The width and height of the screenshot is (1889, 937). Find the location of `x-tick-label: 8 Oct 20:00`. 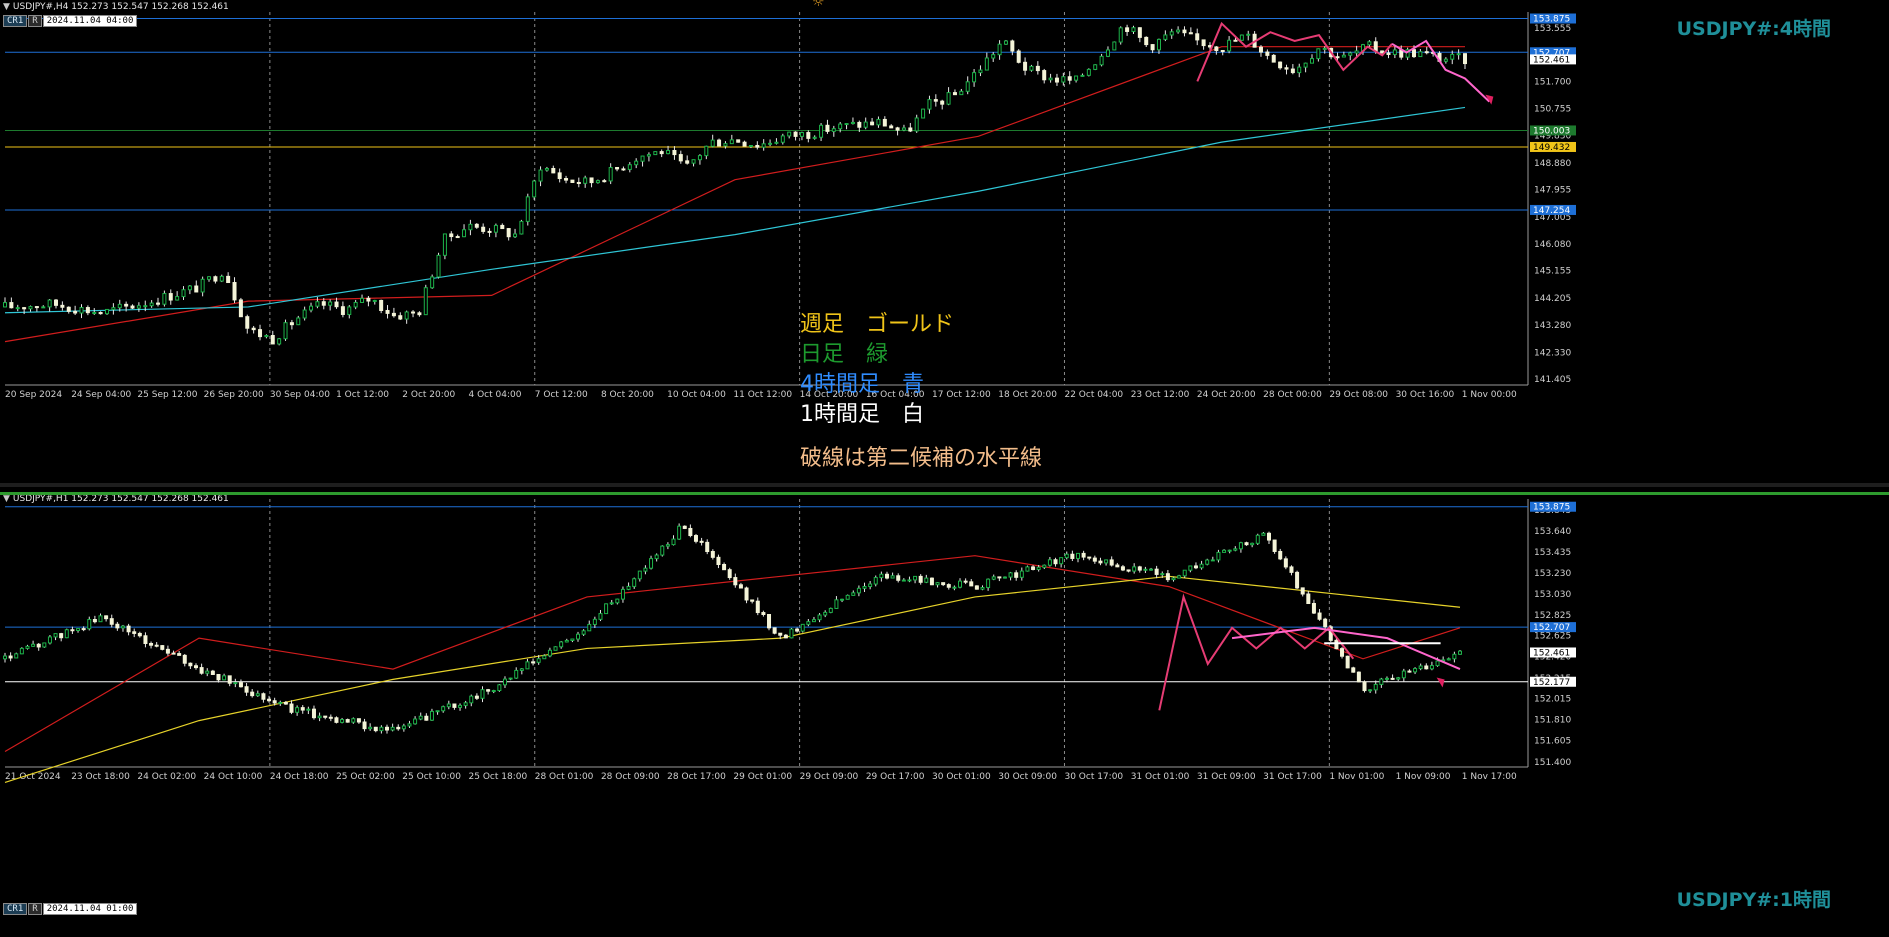

x-tick-label: 8 Oct 20:00 is located at coordinates (627, 395).